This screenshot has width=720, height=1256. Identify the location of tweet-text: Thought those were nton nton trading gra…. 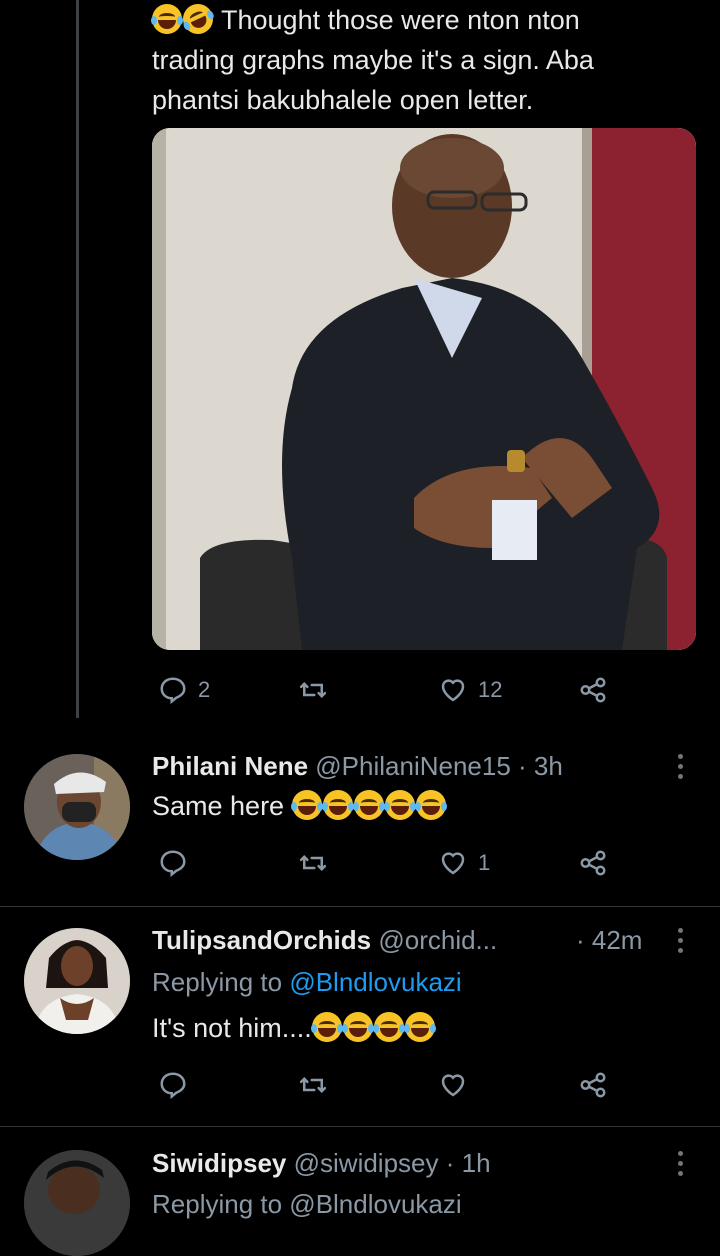
(421, 60).